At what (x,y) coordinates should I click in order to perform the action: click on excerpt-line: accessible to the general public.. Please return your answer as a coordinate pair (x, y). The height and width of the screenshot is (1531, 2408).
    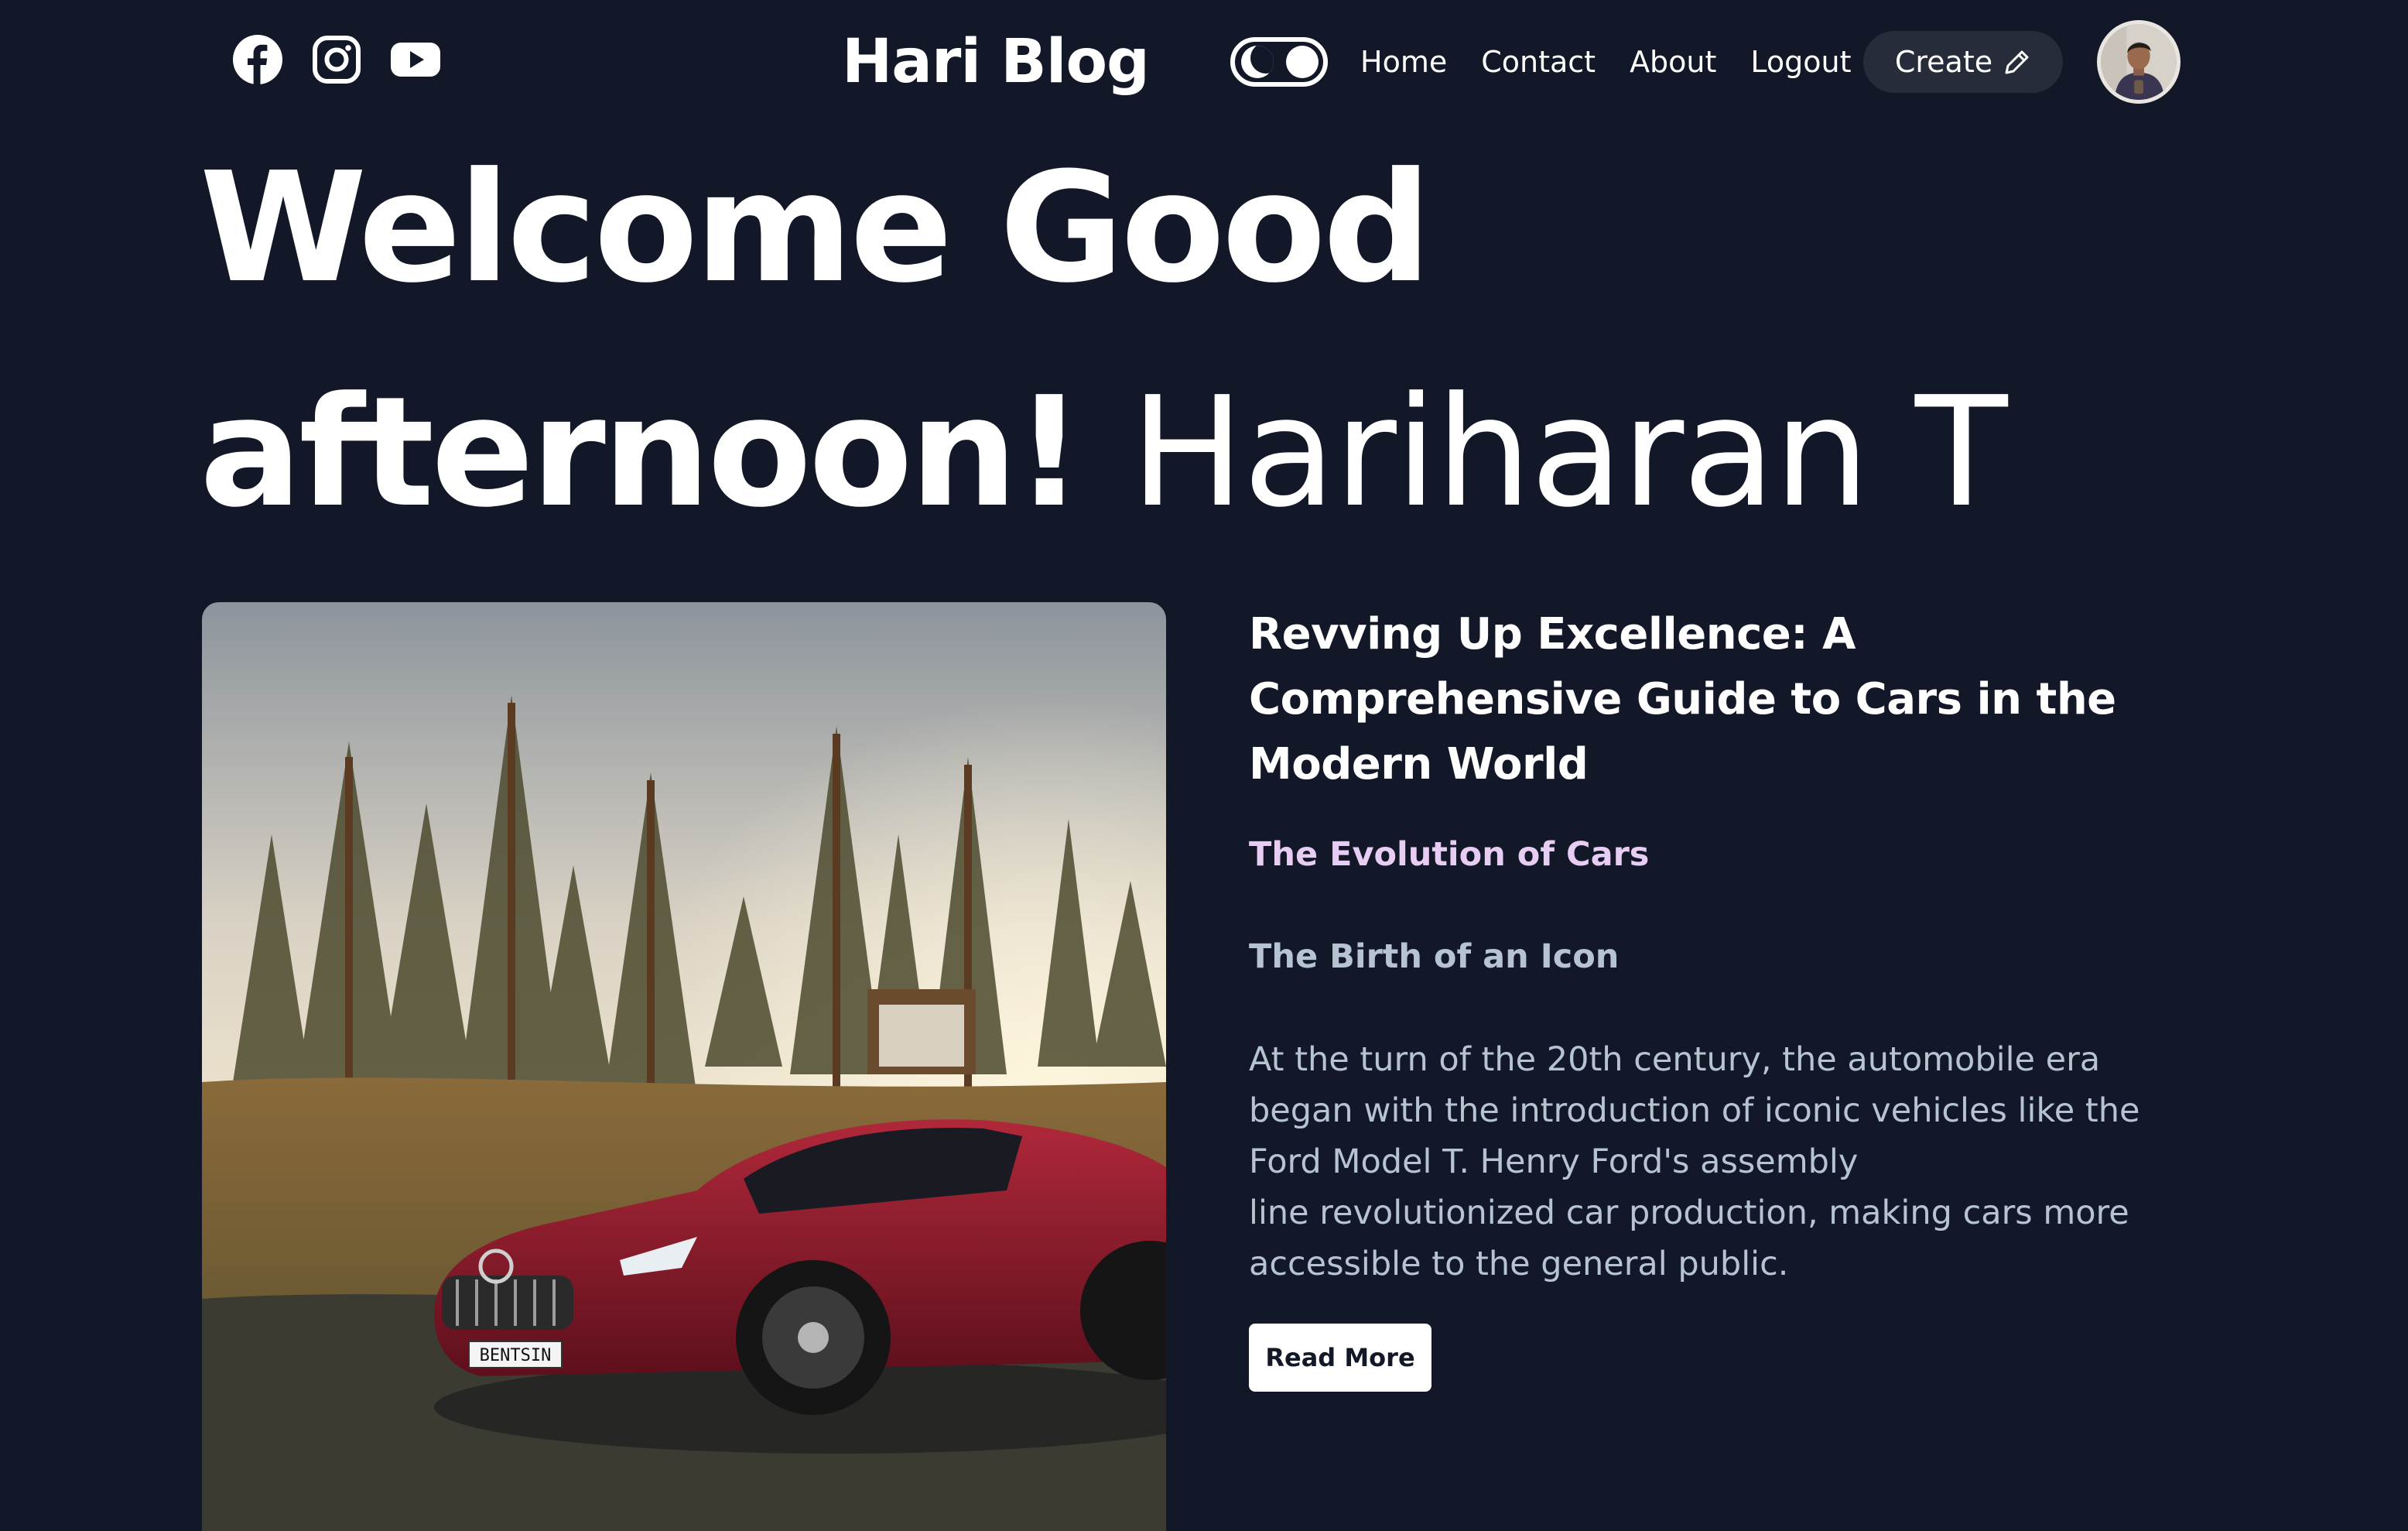
    Looking at the image, I should click on (1519, 1264).